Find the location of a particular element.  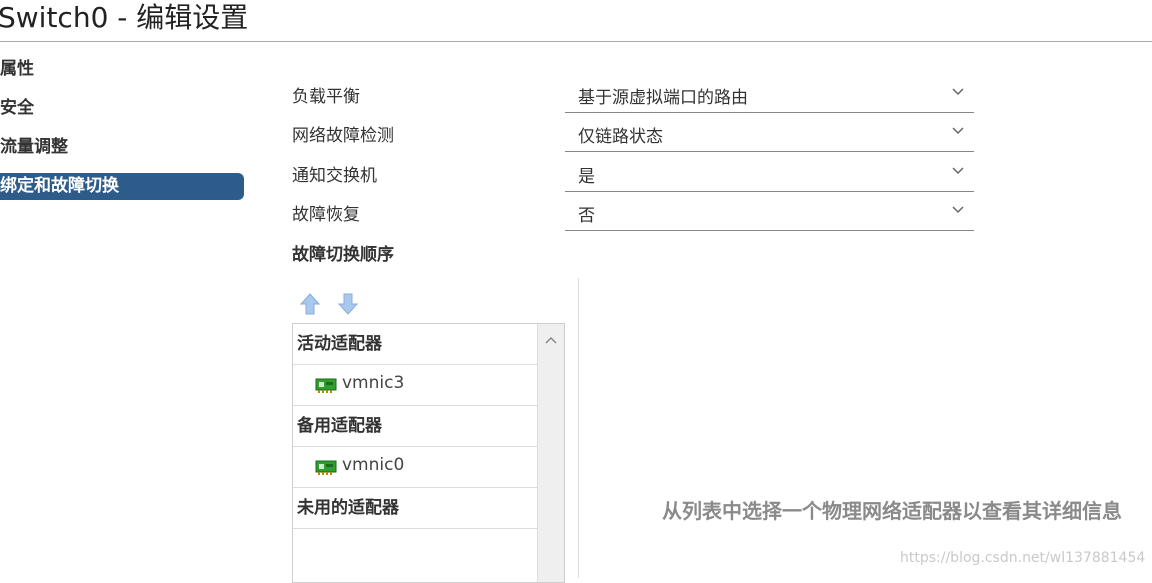

failback-label: 故障恢复 is located at coordinates (326, 215).